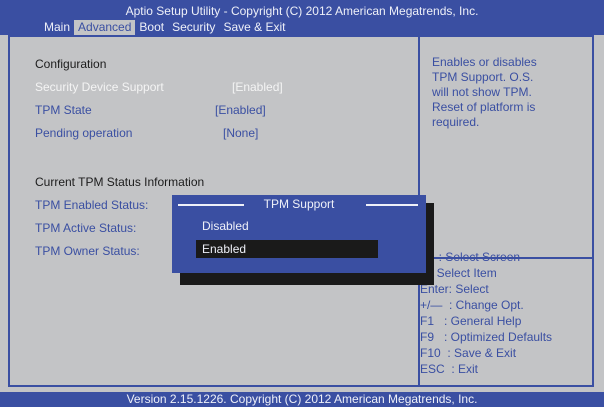  I want to click on pending-operation-label: Pending operation, so click(83, 133).